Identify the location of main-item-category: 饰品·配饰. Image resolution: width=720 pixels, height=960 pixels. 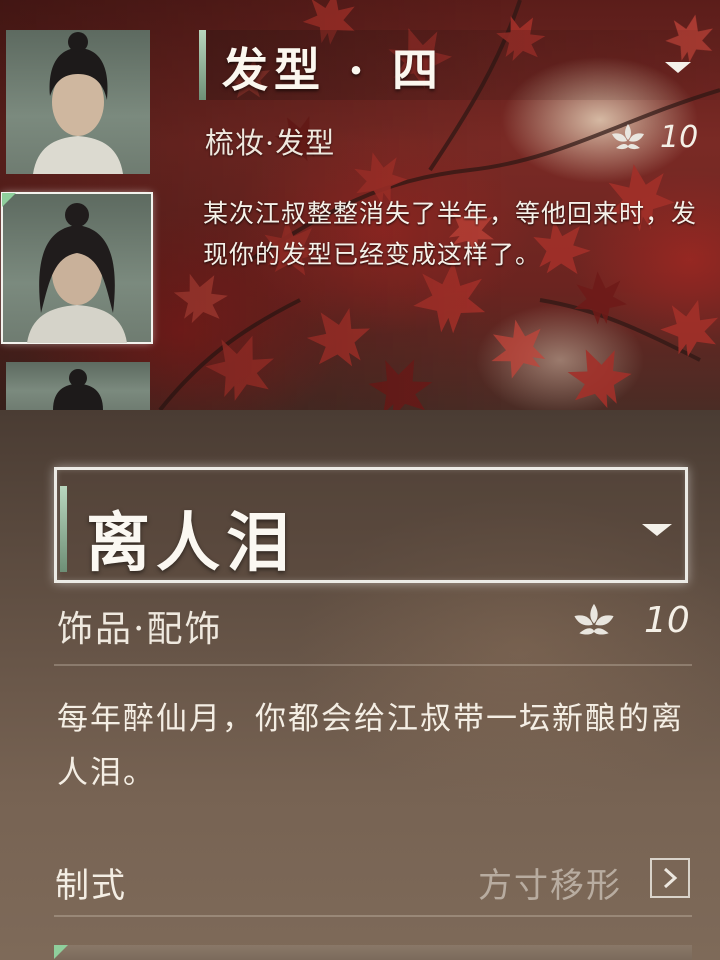
(140, 629).